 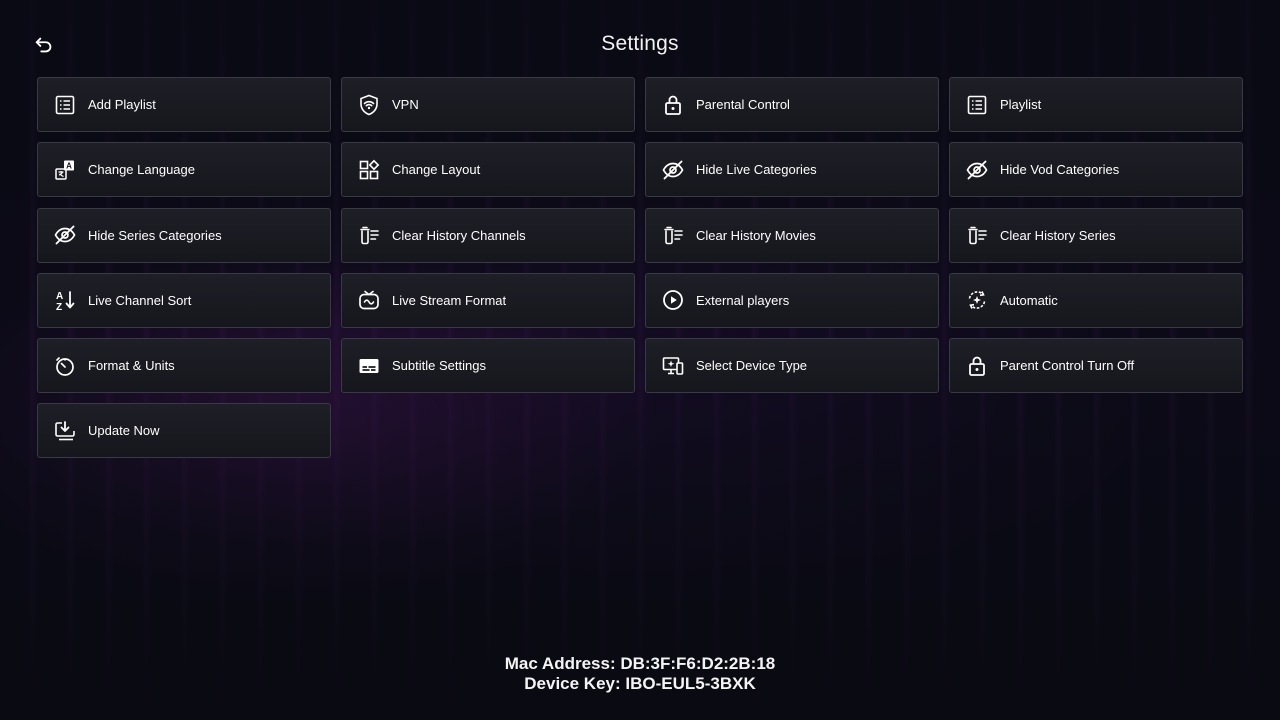 I want to click on tile-label: Playlist, so click(x=1021, y=104).